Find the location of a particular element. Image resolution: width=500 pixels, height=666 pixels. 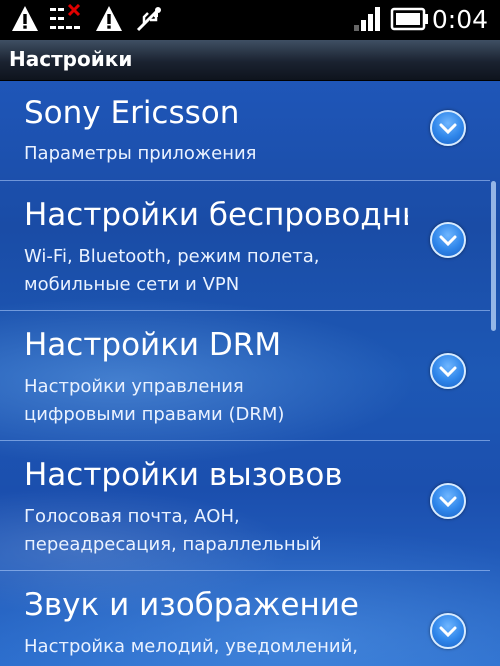

list-item-subtitle: Настройка мелодий, уведомлений, is located at coordinates (191, 646).